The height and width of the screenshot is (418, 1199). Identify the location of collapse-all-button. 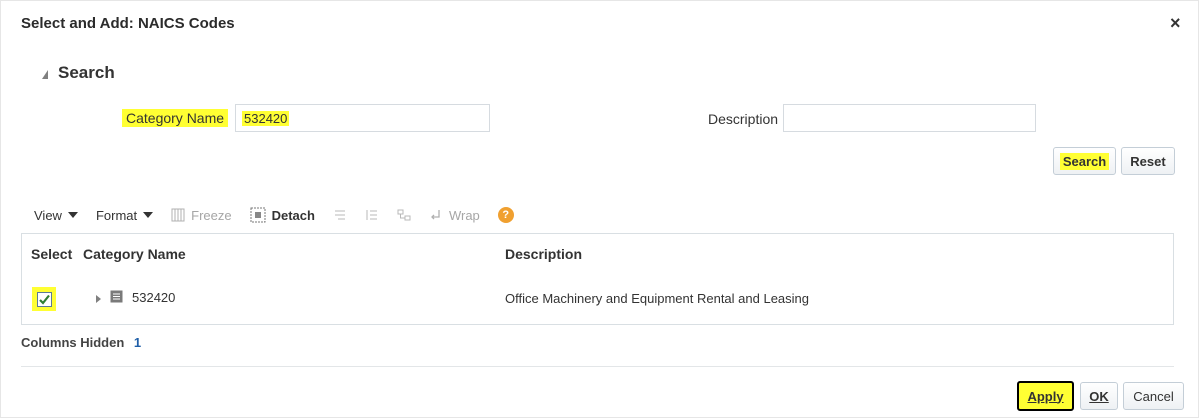
(375, 215).